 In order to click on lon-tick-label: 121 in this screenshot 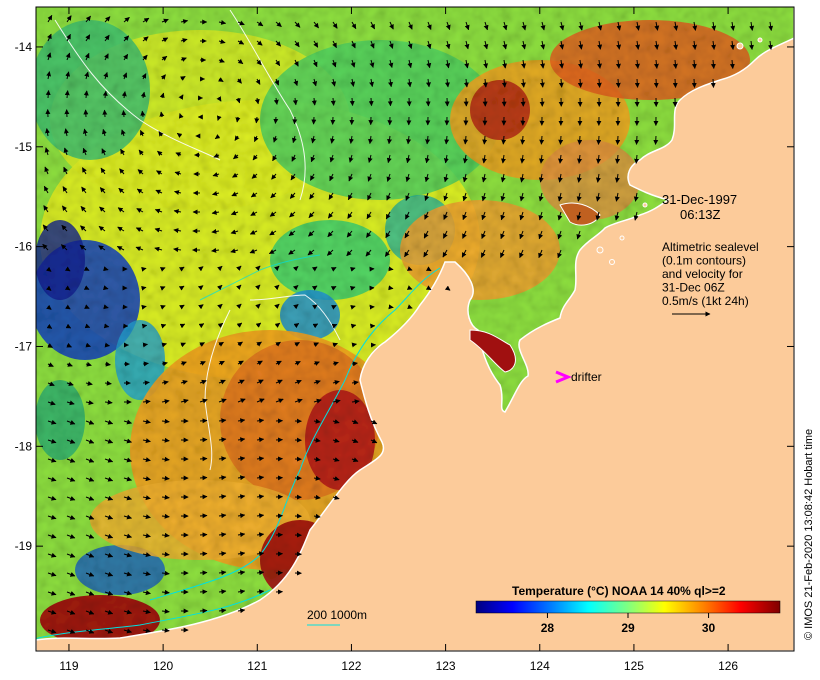, I will do `click(257, 666)`.